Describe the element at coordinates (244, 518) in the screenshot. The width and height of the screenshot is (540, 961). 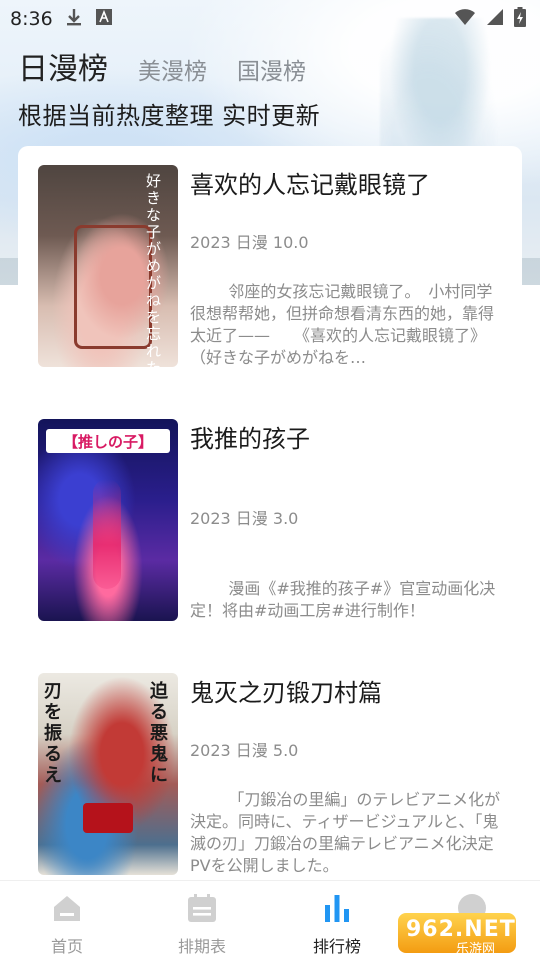
I see `item-meta: 2023 日漫 3.0` at that location.